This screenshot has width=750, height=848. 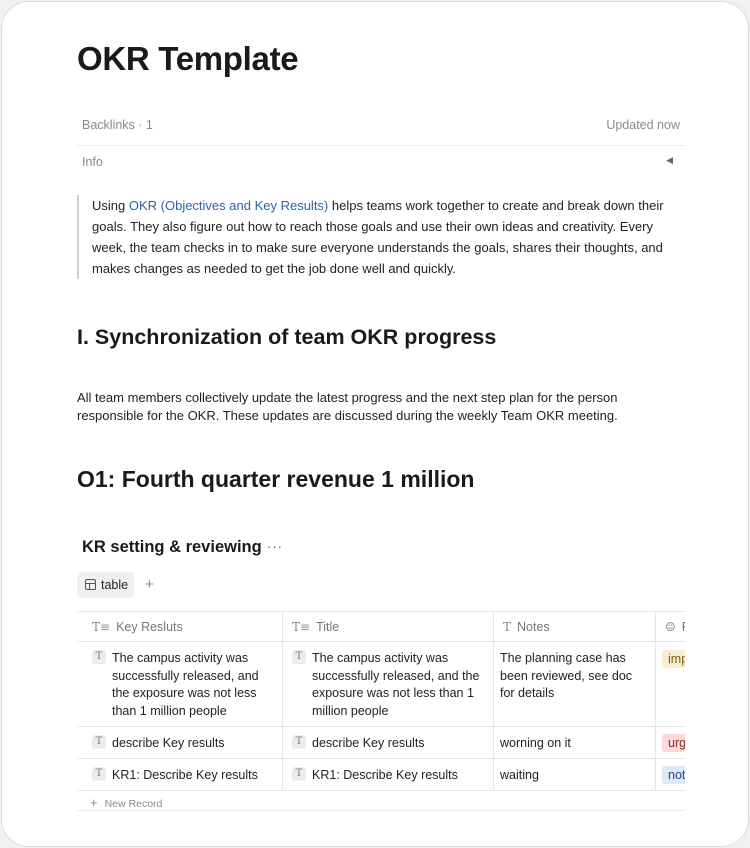 What do you see at coordinates (683, 627) in the screenshot?
I see `column-header-label: P` at bounding box center [683, 627].